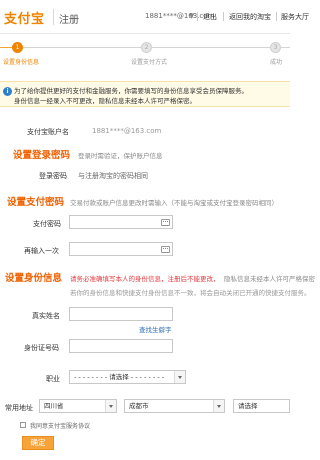 Image resolution: width=320 pixels, height=460 pixels. Describe the element at coordinates (60, 425) in the screenshot. I see `agreement-label: 我同意支付宝服务协议` at that location.